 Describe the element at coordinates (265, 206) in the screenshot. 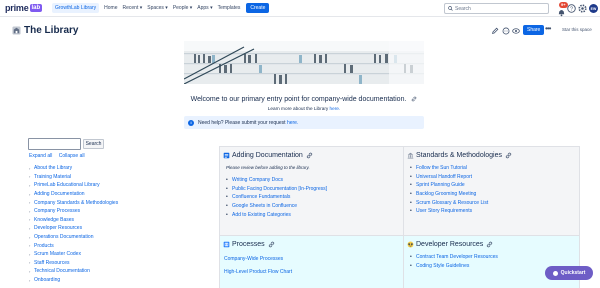

I see `list-item-label: Google Sheets in Confluence` at that location.